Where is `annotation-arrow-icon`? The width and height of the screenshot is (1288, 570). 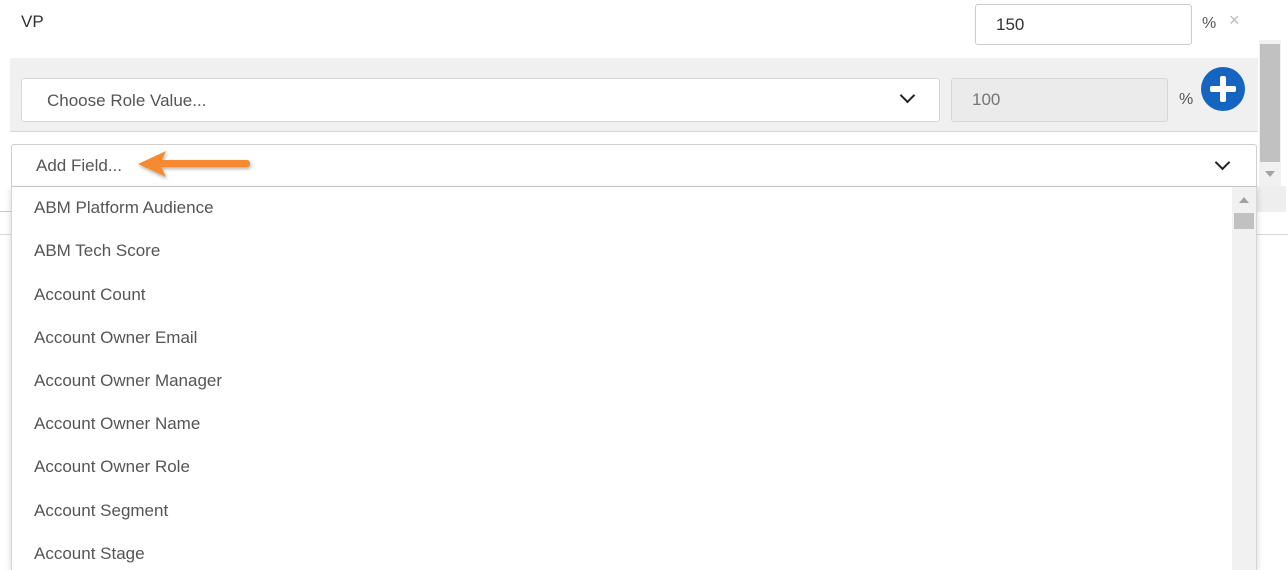
annotation-arrow-icon is located at coordinates (194, 164).